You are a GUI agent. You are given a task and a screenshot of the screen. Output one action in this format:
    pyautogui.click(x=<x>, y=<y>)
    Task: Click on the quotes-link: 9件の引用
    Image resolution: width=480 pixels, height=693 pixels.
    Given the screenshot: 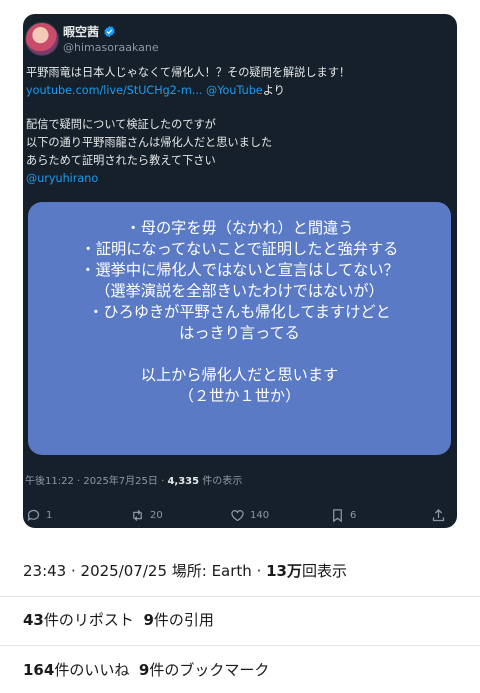 What is the action you would take?
    pyautogui.click(x=178, y=620)
    